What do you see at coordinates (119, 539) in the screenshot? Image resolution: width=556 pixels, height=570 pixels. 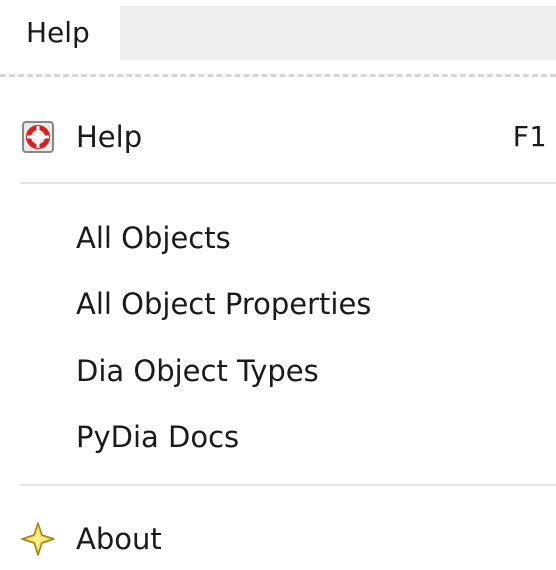 I see `menu-item-about-label: About` at bounding box center [119, 539].